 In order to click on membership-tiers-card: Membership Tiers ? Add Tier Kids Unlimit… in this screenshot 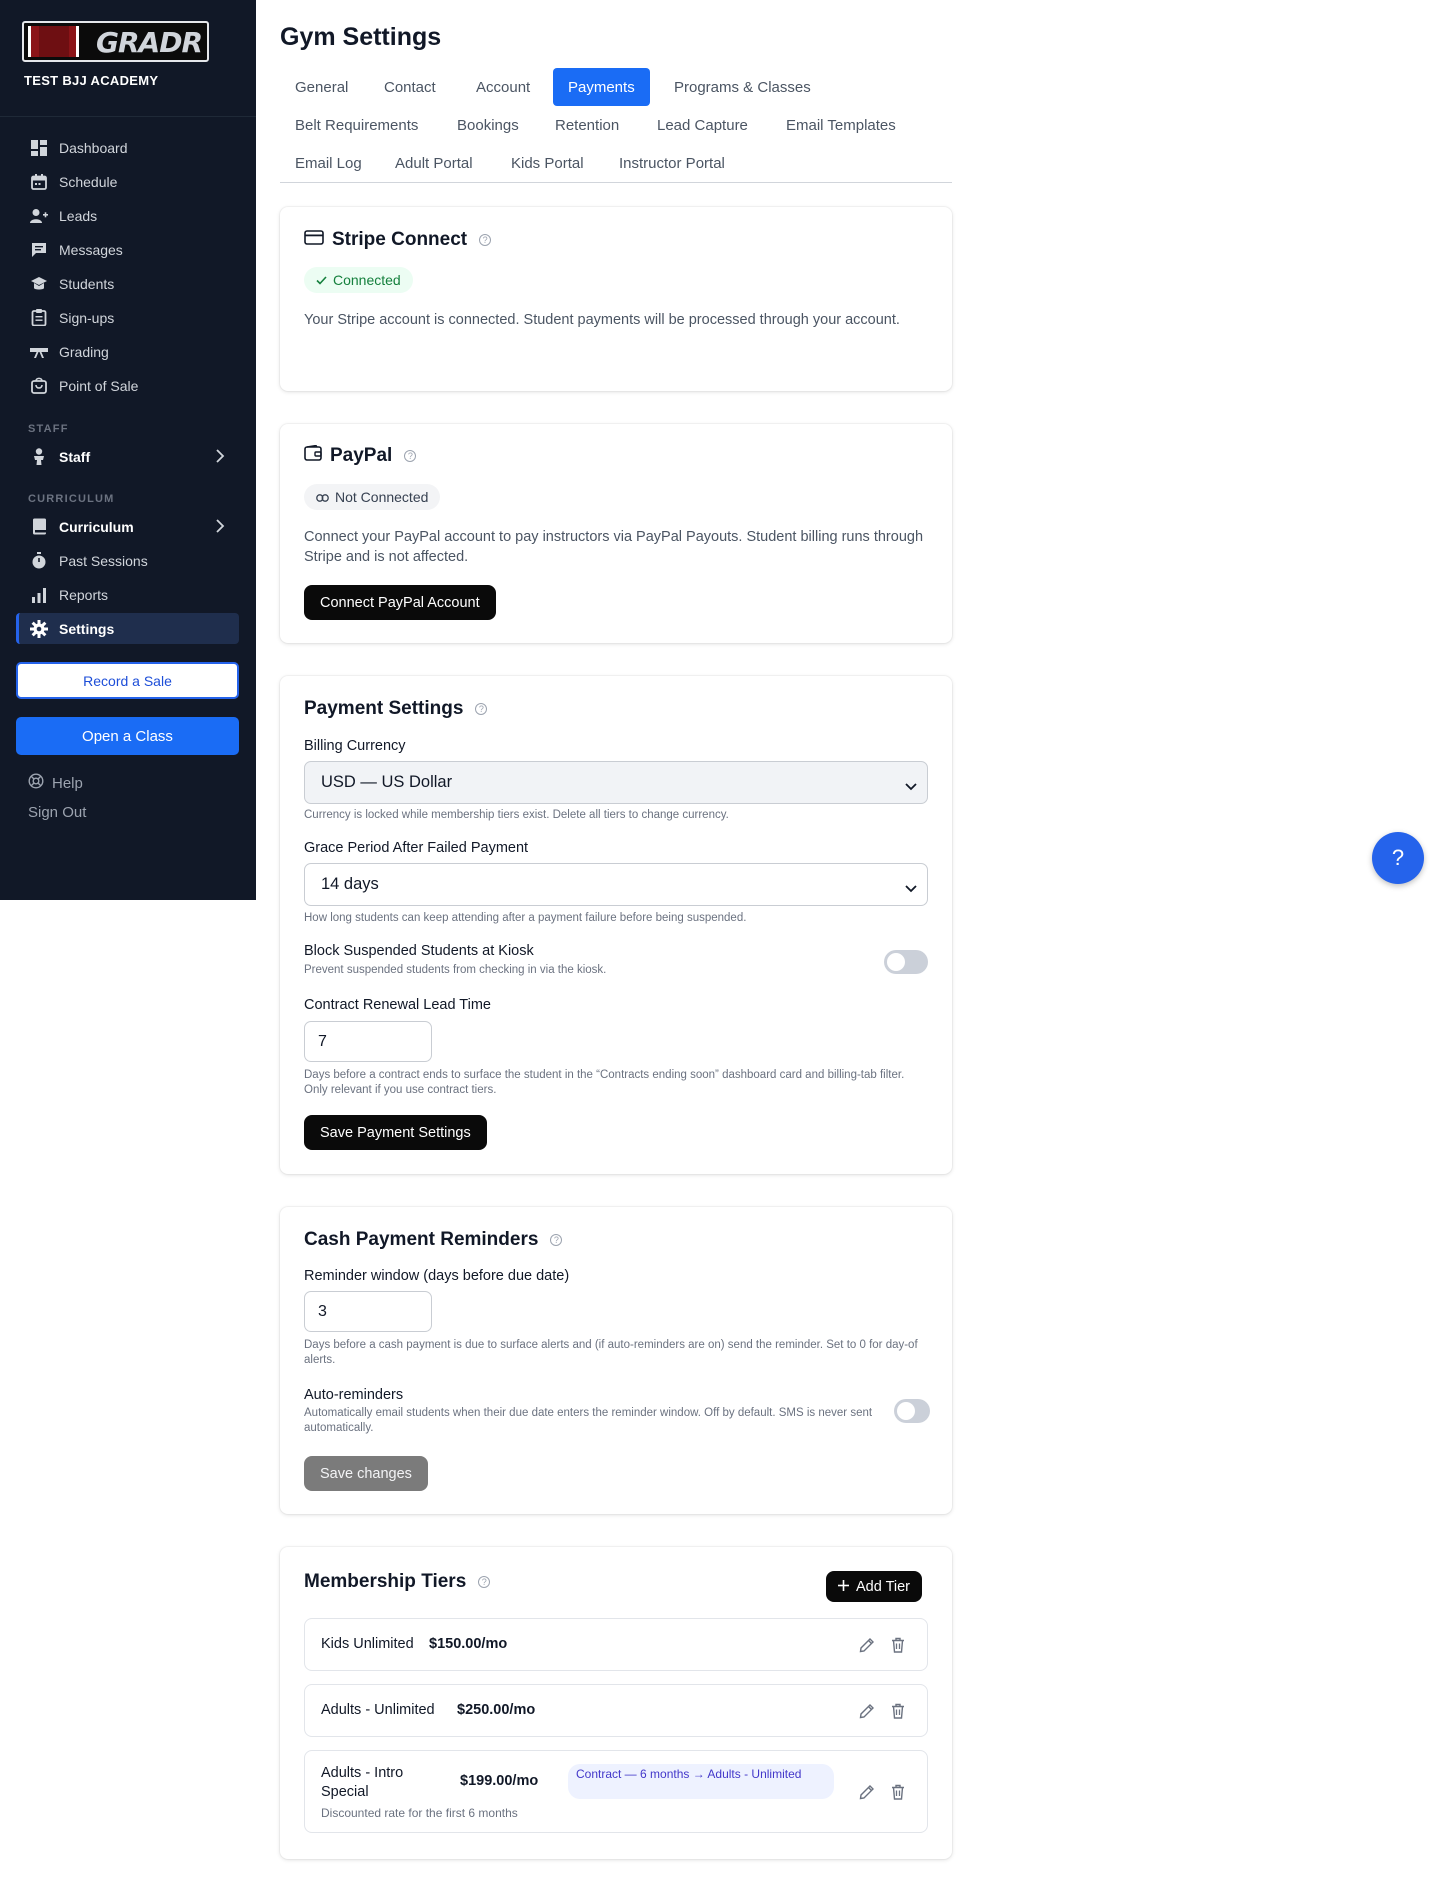, I will do `click(616, 1703)`.